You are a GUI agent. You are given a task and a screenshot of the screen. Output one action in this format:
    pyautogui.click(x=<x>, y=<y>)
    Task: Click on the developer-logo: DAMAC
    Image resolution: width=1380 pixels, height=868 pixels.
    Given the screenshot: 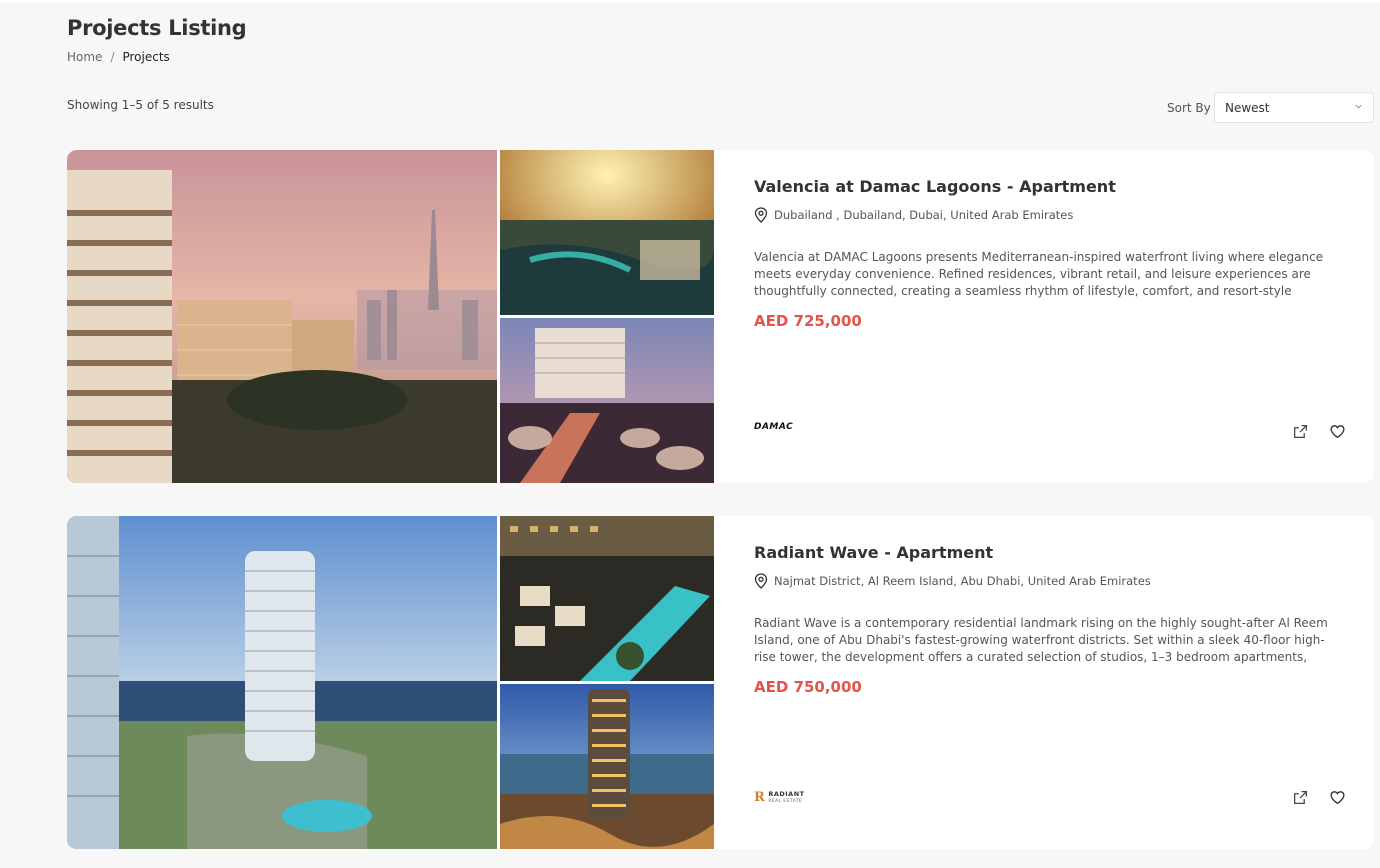 What is the action you would take?
    pyautogui.click(x=774, y=427)
    